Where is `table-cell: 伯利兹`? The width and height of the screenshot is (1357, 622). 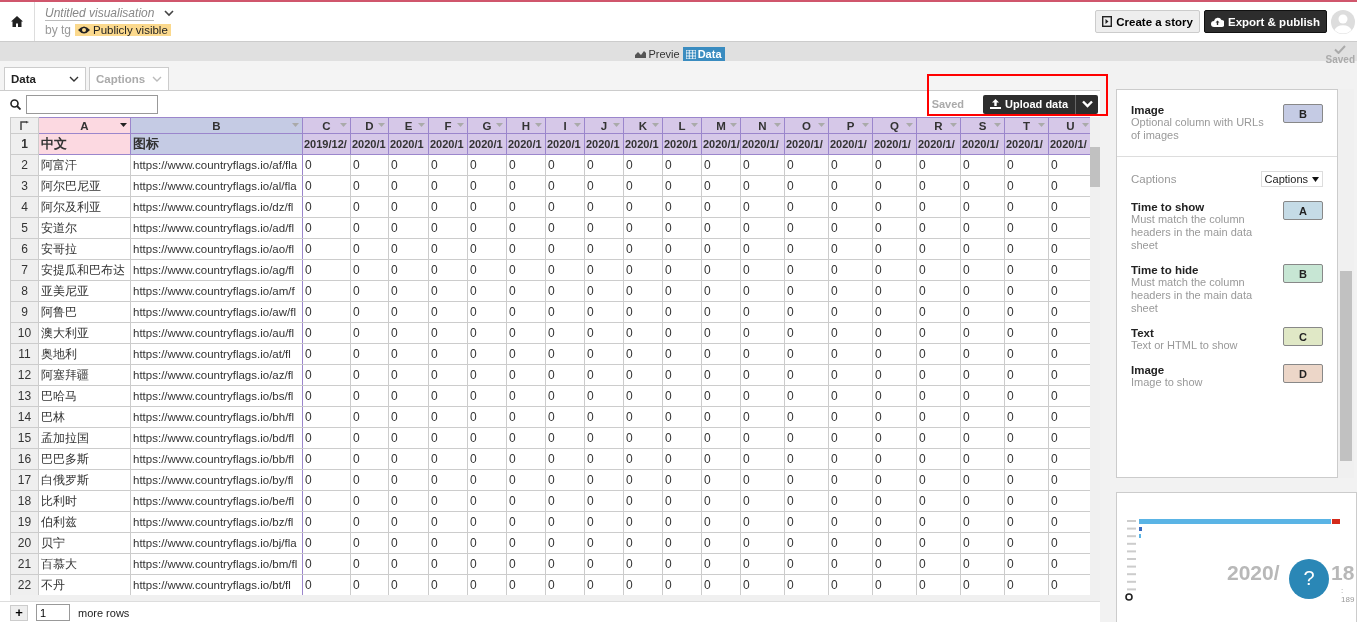 table-cell: 伯利兹 is located at coordinates (84, 522).